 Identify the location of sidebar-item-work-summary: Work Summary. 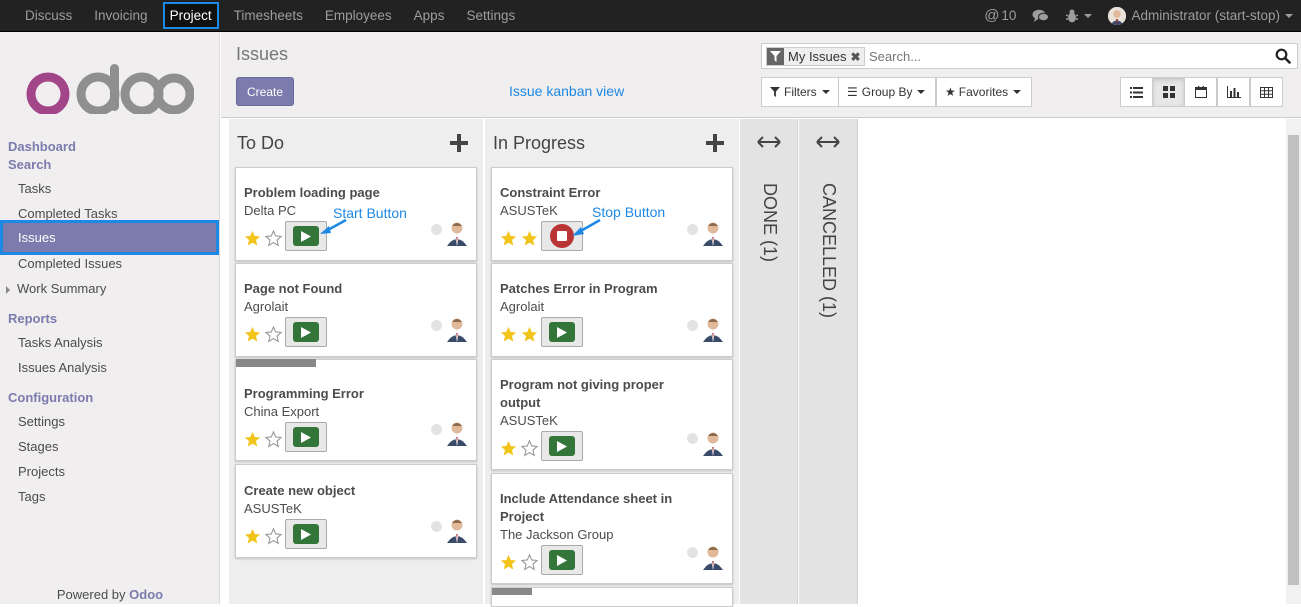
(56, 288).